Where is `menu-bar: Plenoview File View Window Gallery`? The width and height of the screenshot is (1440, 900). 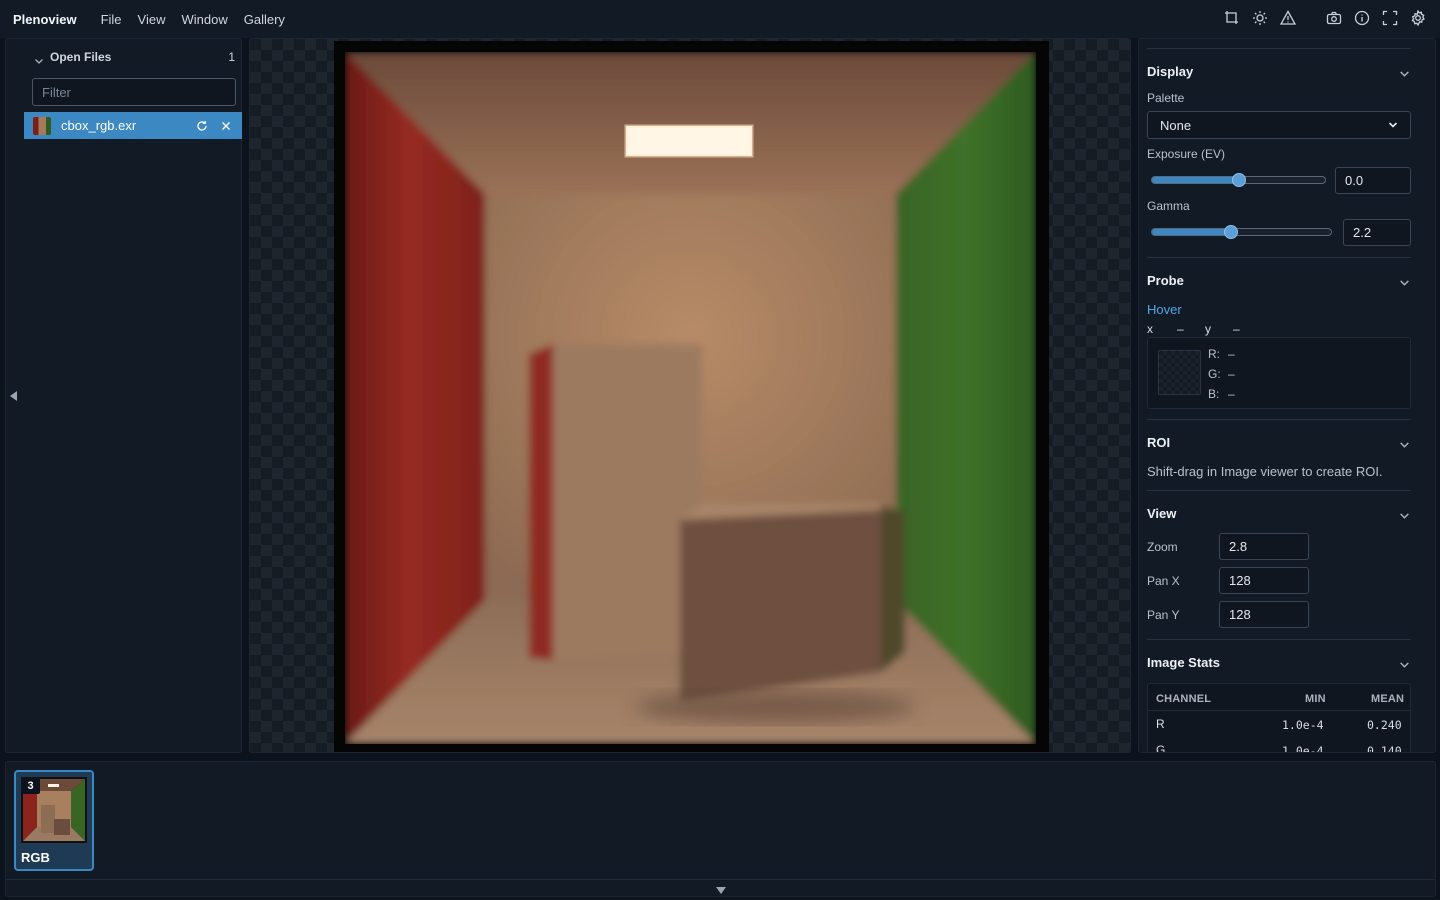
menu-bar: Plenoview File View Window Gallery is located at coordinates (720, 19).